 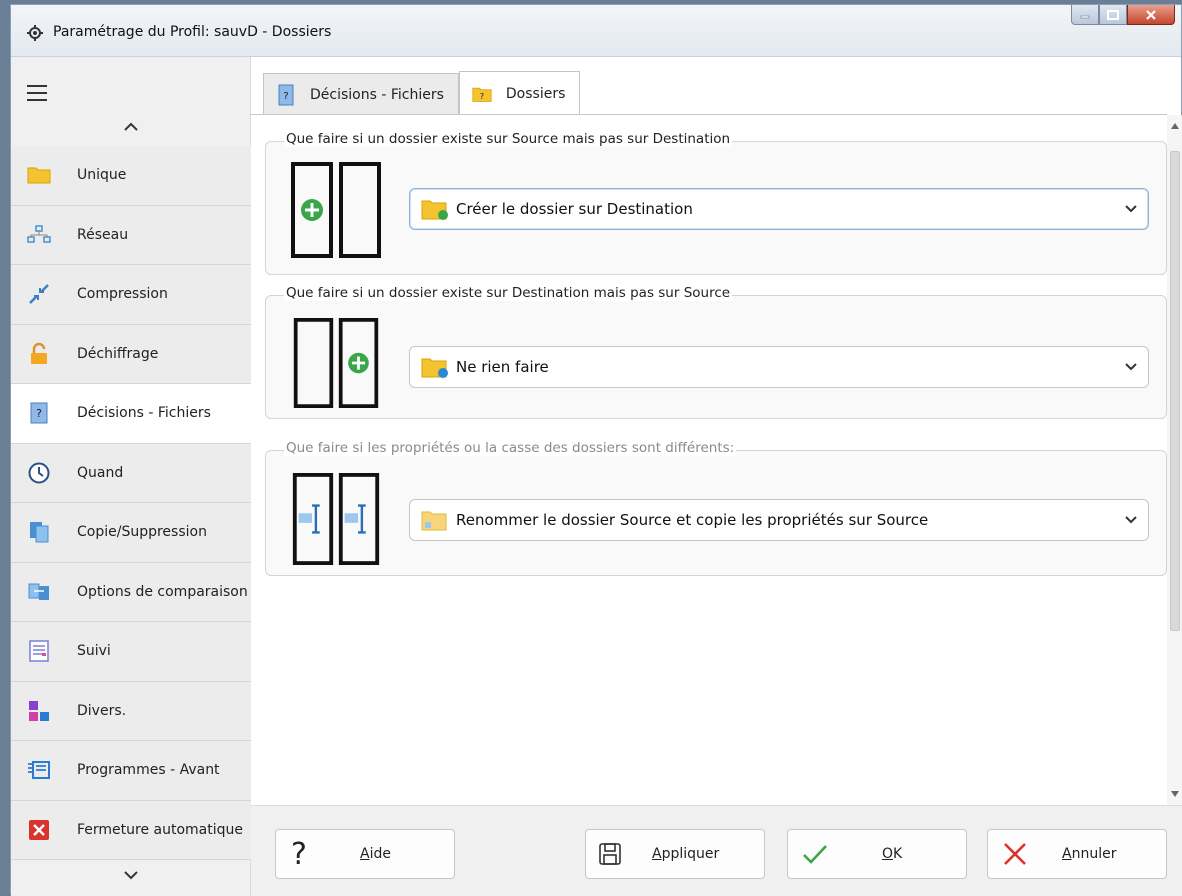 I want to click on apply-button: Appliquer, so click(x=675, y=854).